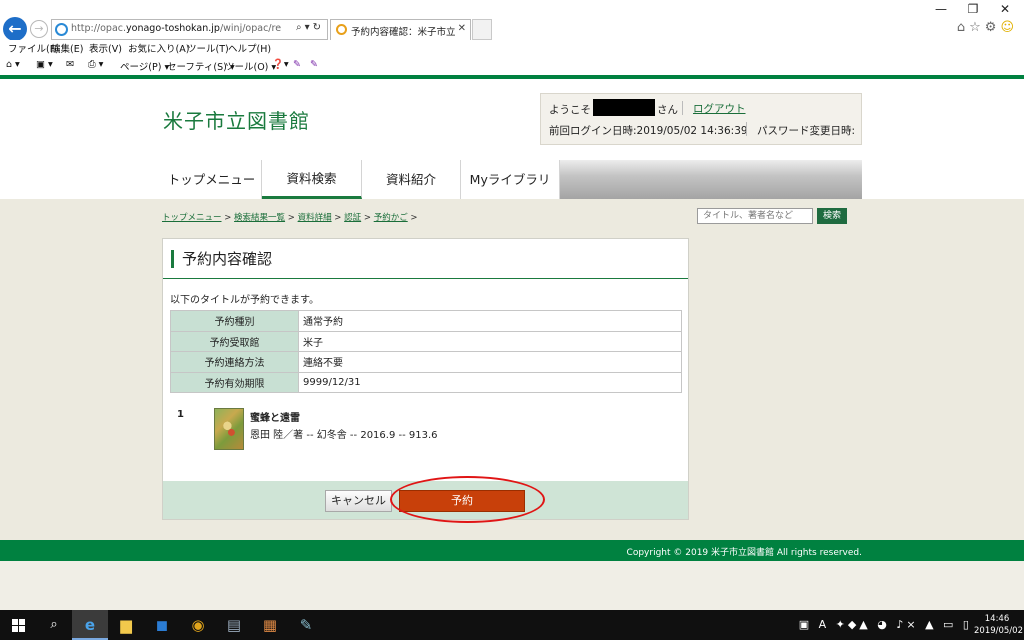  I want to click on nav-top-menu: トップメニュー, so click(212, 179).